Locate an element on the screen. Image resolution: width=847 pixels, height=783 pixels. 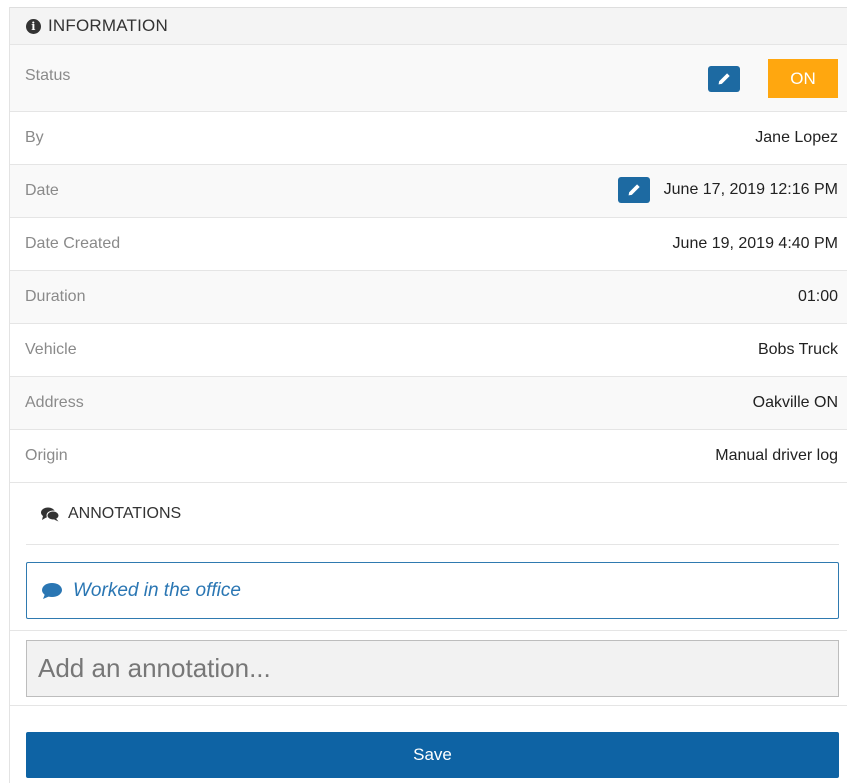
comment-icon is located at coordinates (52, 591).